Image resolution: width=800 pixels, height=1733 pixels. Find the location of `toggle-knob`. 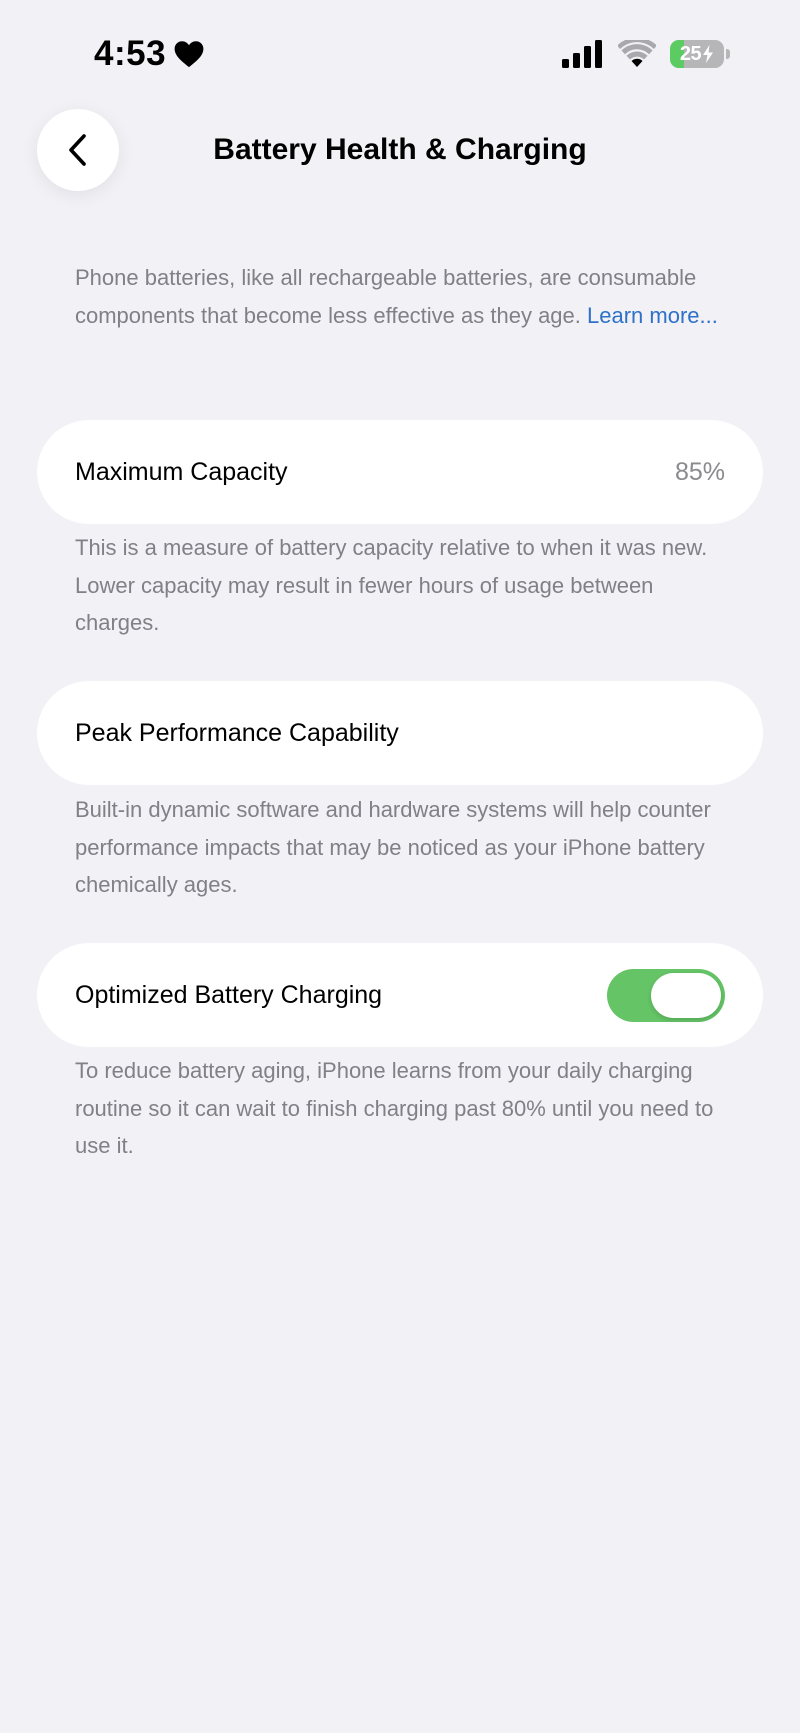

toggle-knob is located at coordinates (686, 995).